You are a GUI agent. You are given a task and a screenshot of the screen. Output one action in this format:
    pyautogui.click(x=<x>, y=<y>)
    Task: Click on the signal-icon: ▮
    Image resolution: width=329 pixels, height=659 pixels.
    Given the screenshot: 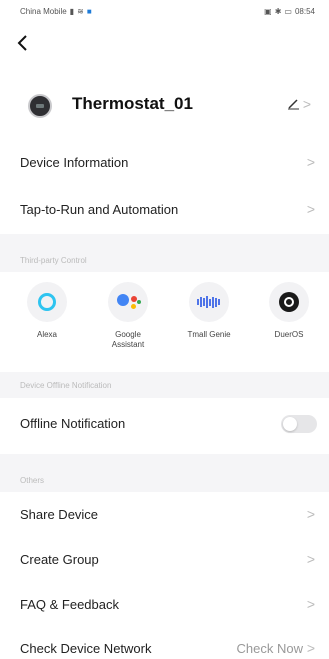 What is the action you would take?
    pyautogui.click(x=72, y=11)
    